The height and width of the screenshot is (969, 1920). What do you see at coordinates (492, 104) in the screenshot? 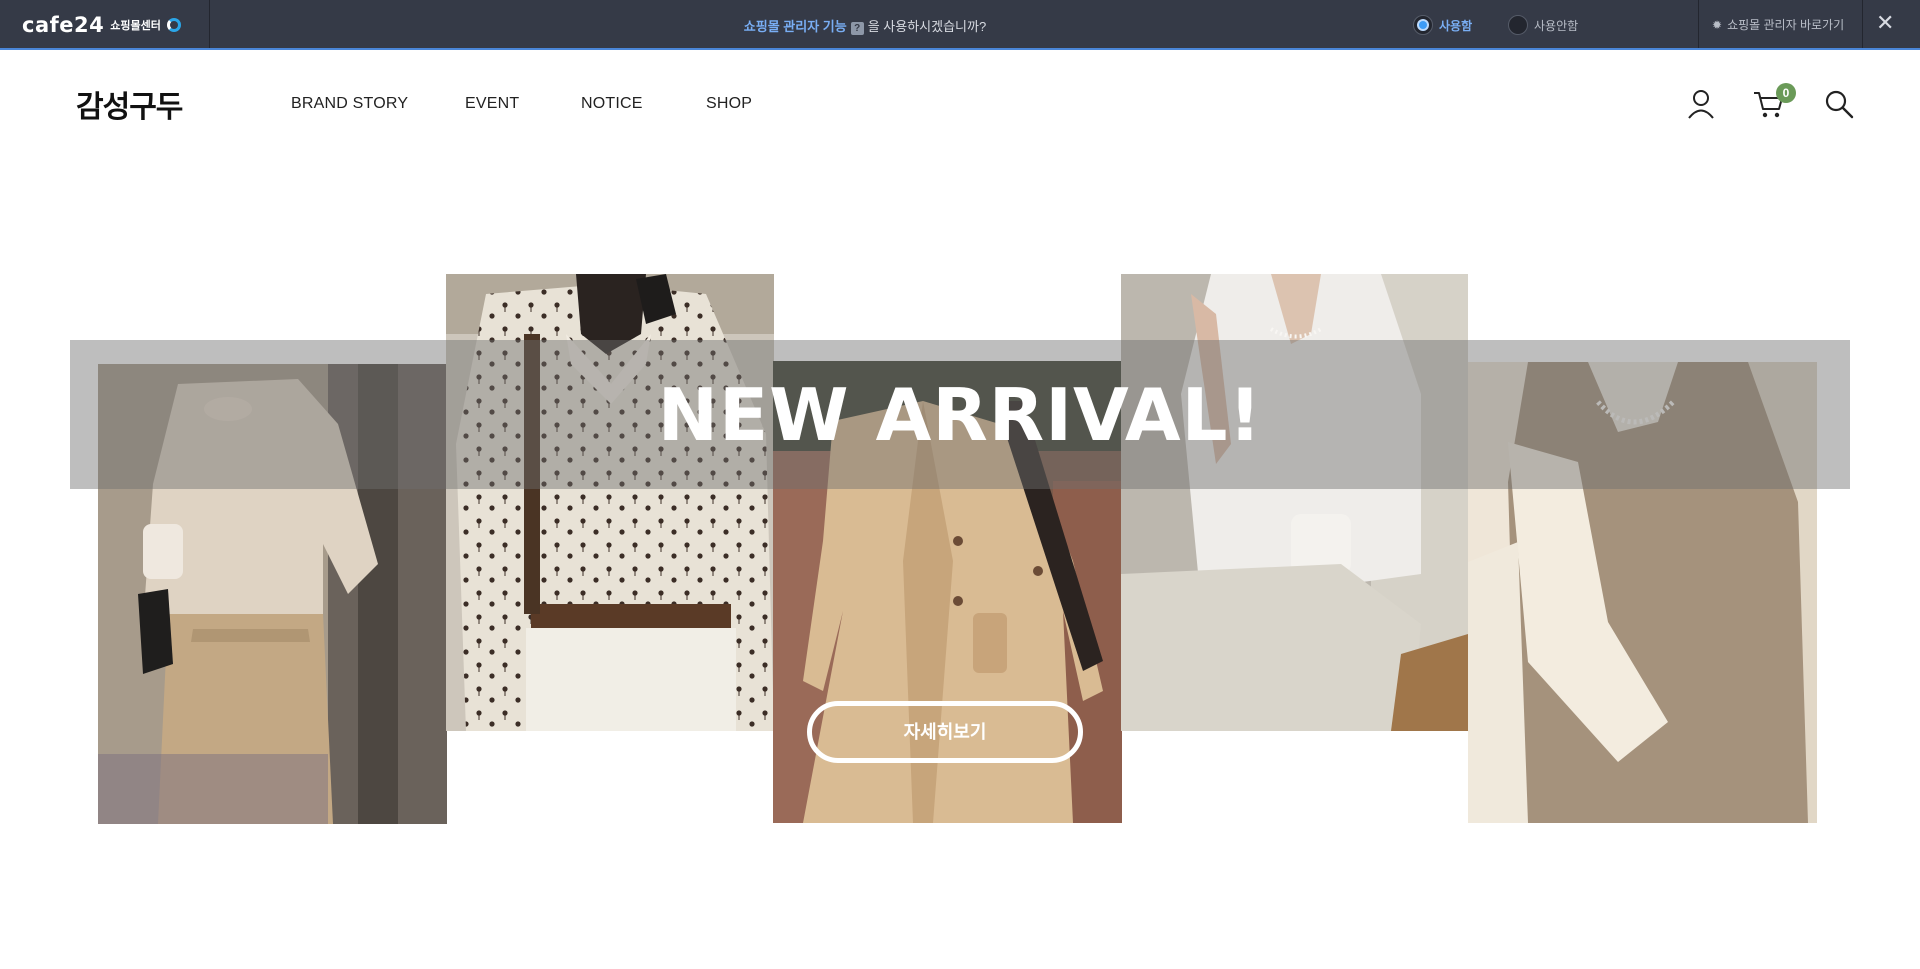
I see `nav-event: EVENT` at bounding box center [492, 104].